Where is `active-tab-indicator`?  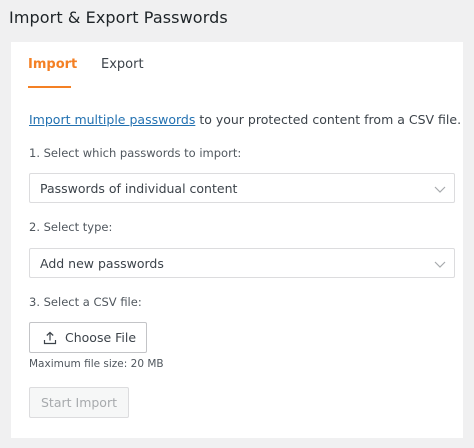
active-tab-indicator is located at coordinates (49, 87).